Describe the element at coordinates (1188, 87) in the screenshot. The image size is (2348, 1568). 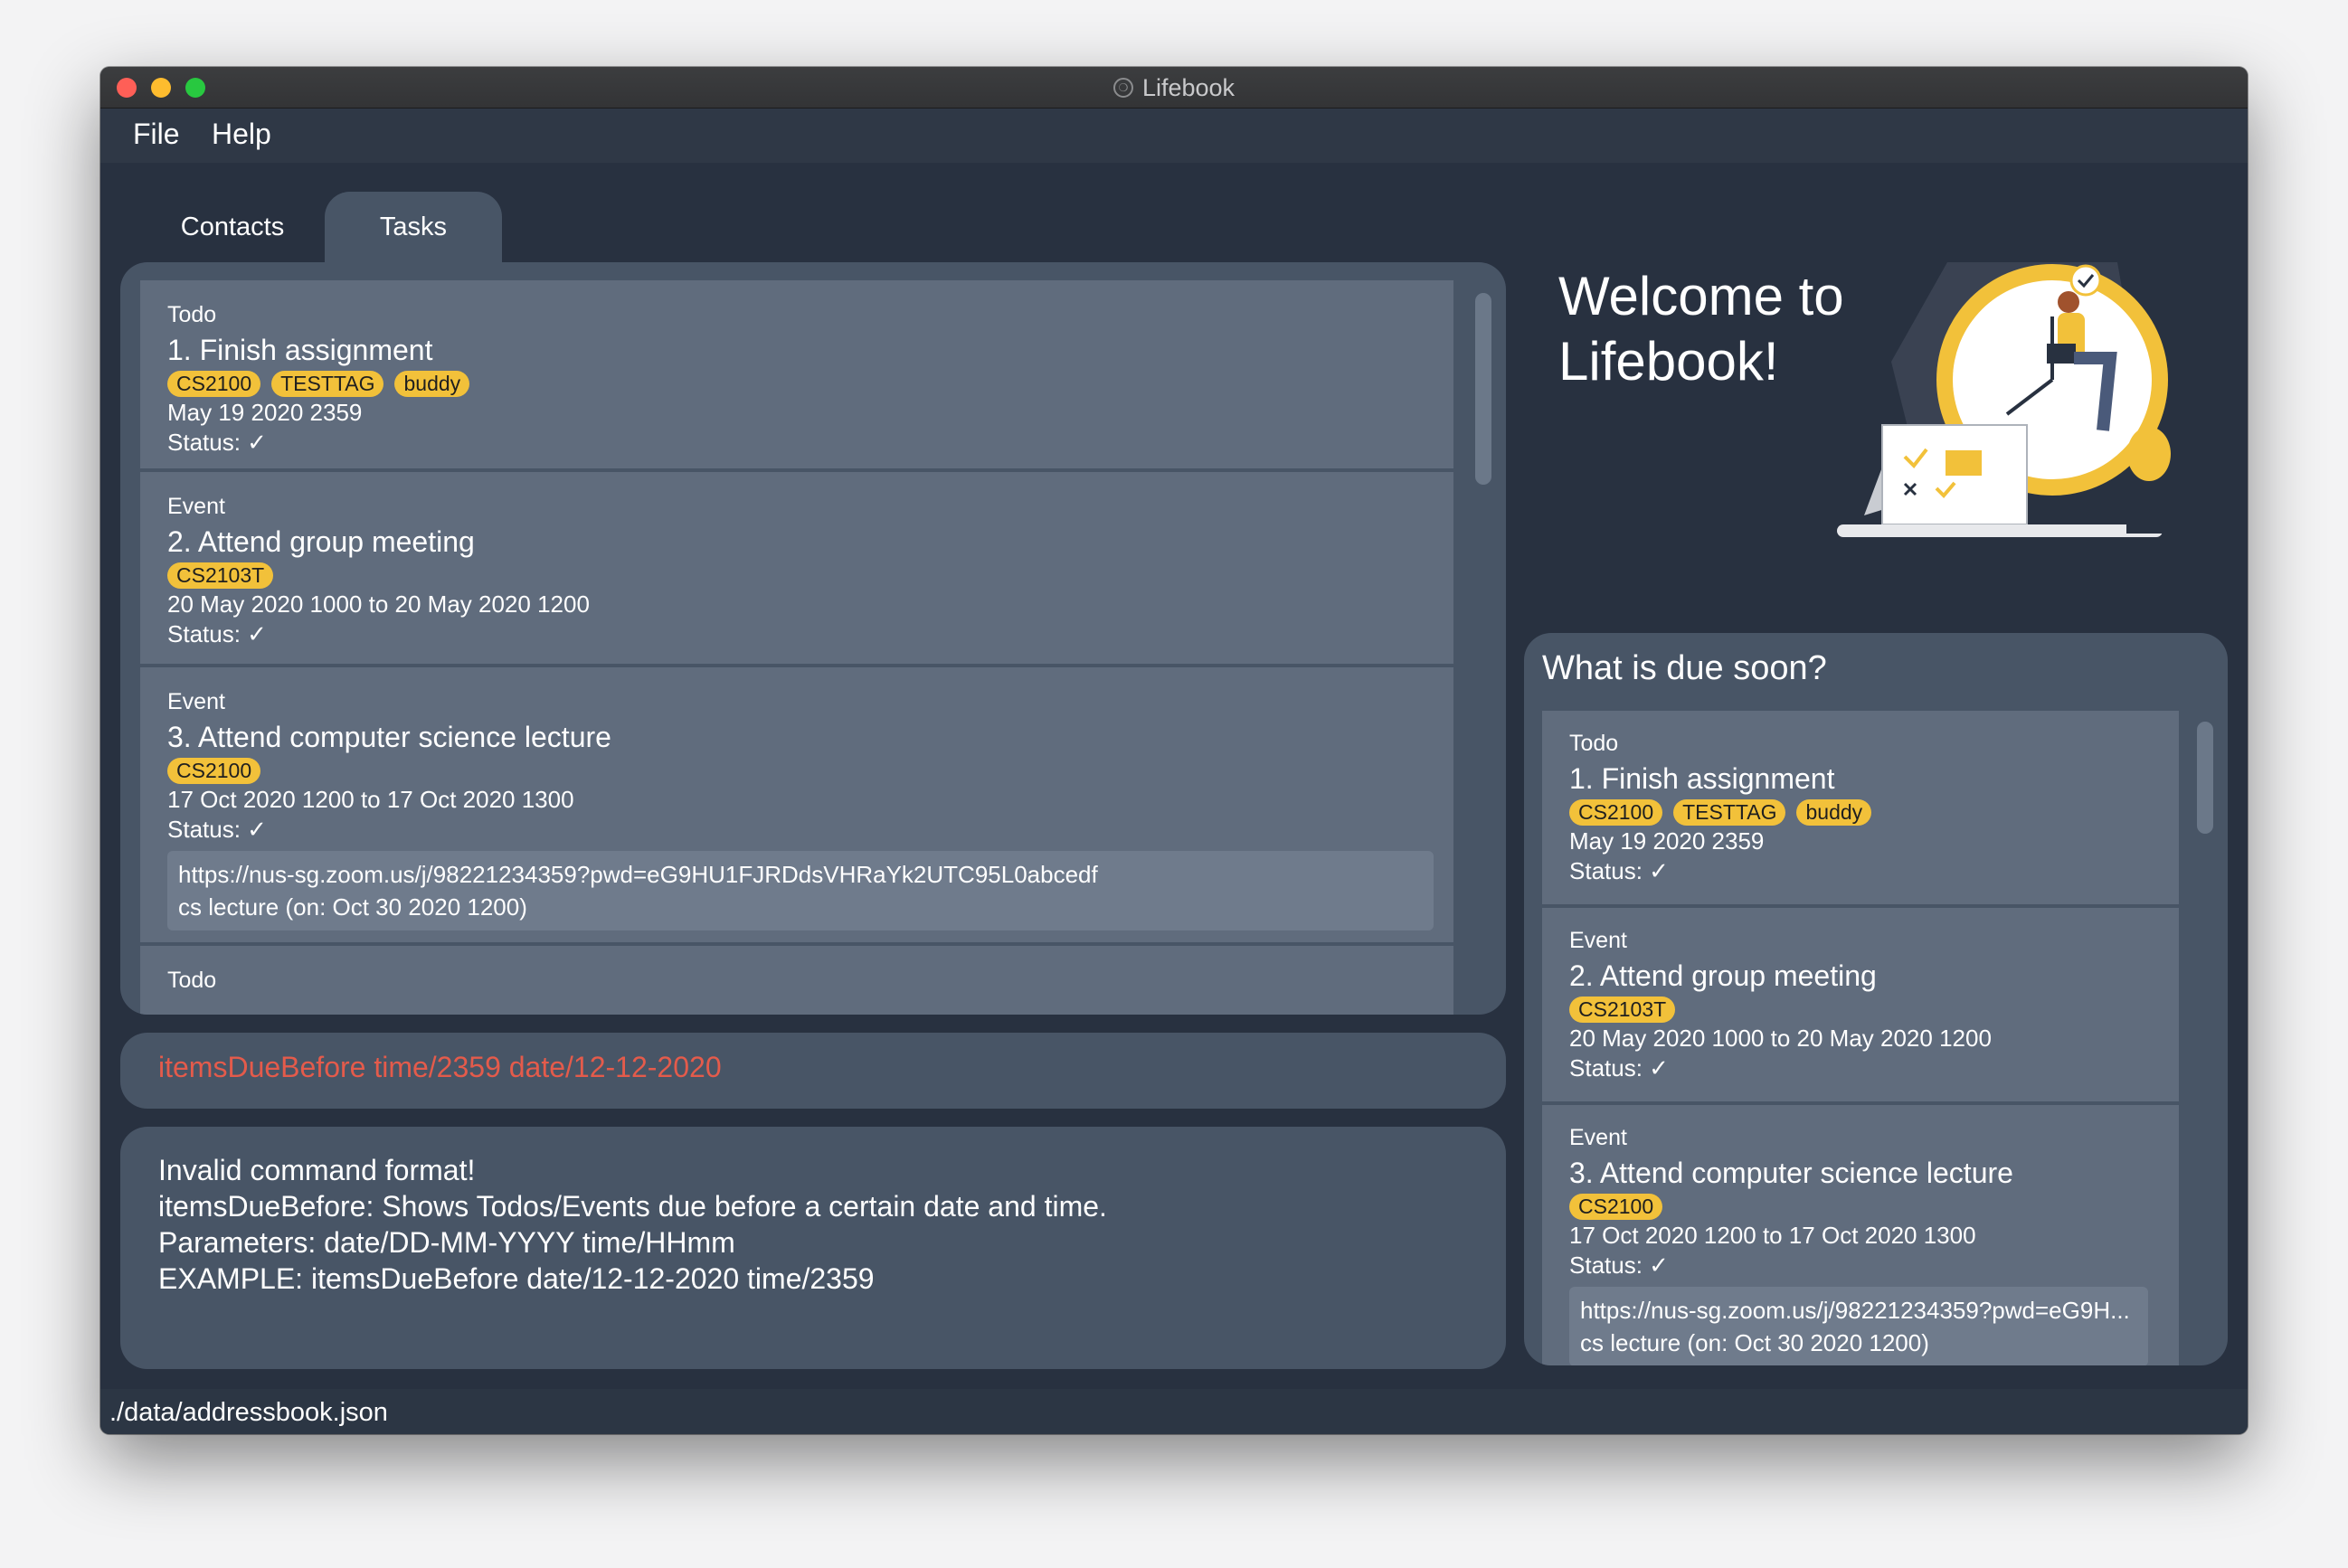
I see `window-title: Lifebook` at that location.